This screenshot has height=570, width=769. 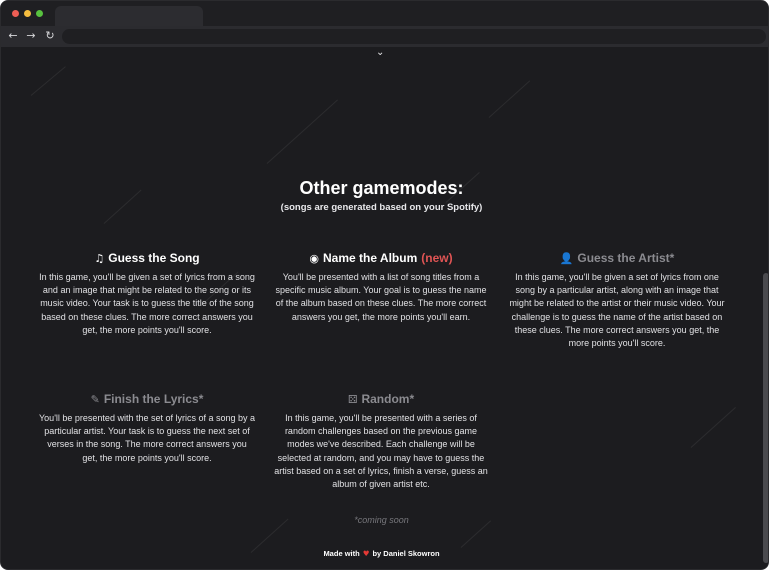 I want to click on chevron-down-icon: ⌄, so click(x=380, y=52).